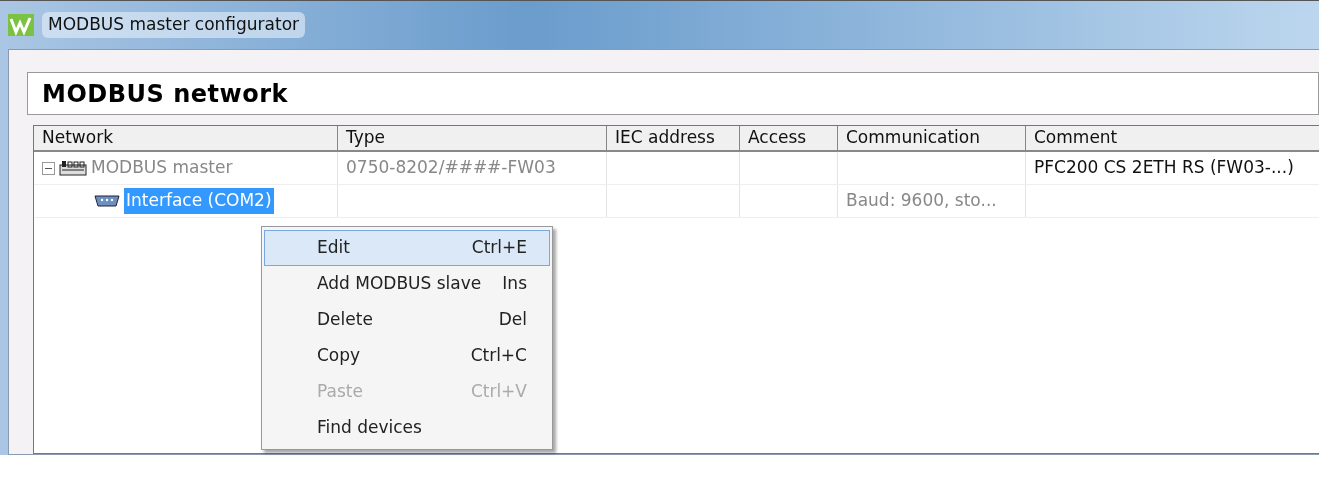 Image resolution: width=1319 pixels, height=483 pixels. Describe the element at coordinates (174, 25) in the screenshot. I see `window-title: MODBUS master configurator` at that location.